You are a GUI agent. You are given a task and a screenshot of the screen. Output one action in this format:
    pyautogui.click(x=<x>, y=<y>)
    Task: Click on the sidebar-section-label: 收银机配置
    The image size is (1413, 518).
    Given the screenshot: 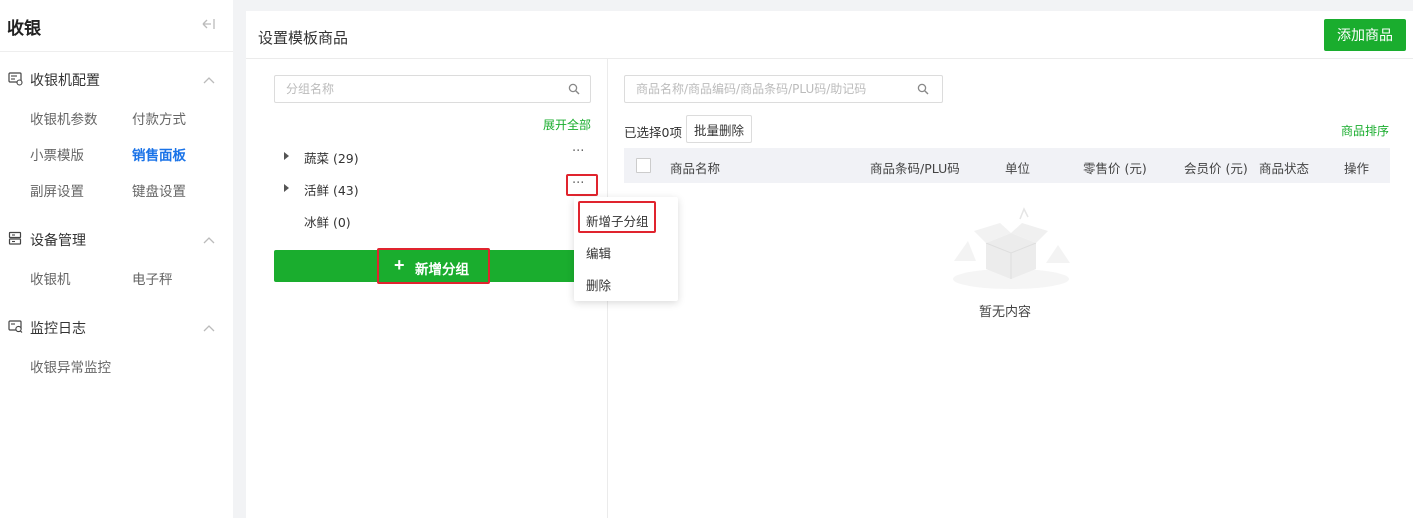 What is the action you would take?
    pyautogui.click(x=65, y=81)
    